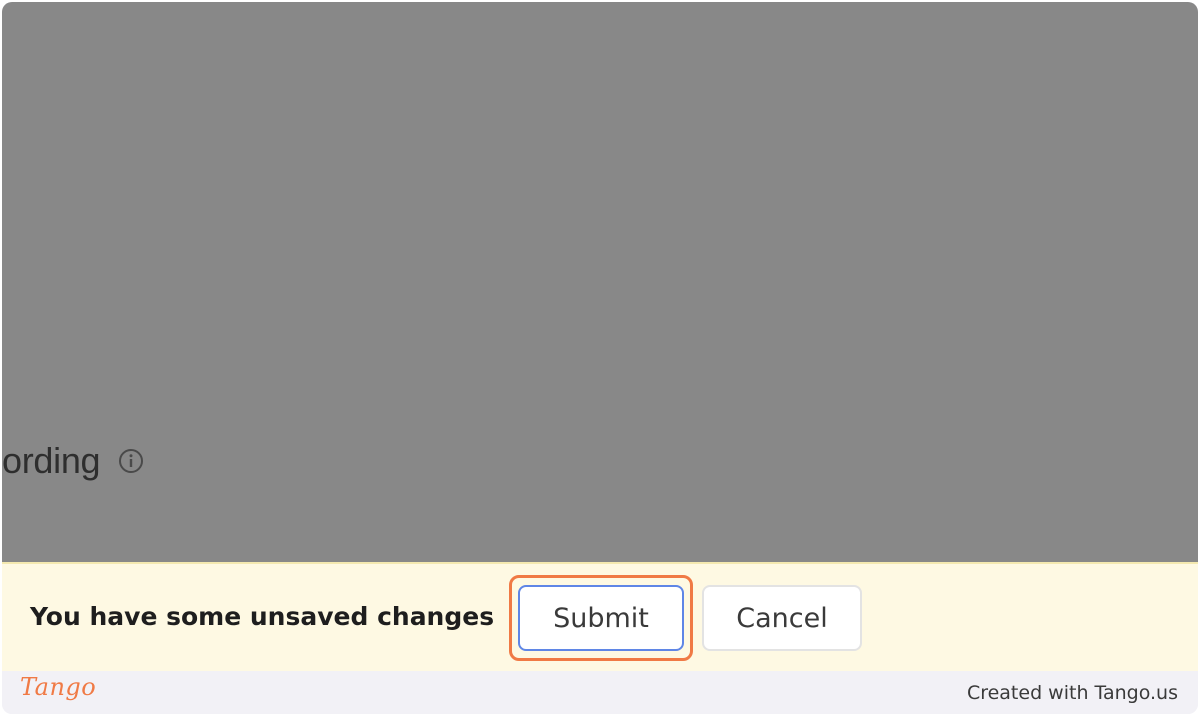 The image size is (1200, 716). What do you see at coordinates (58, 687) in the screenshot?
I see `tango-logo: Tango` at bounding box center [58, 687].